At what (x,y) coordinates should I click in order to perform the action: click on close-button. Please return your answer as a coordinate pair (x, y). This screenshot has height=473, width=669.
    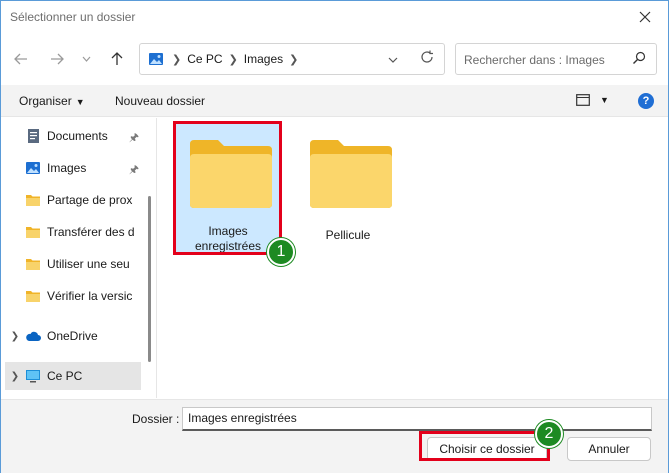
    Looking at the image, I should click on (645, 17).